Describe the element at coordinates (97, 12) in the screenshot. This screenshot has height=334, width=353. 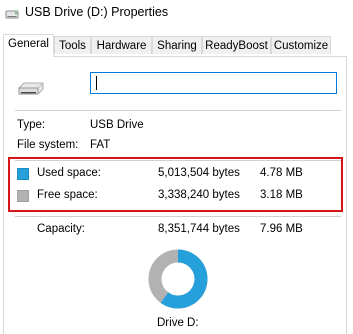
I see `window-title: USB Drive (D:) Properties` at that location.